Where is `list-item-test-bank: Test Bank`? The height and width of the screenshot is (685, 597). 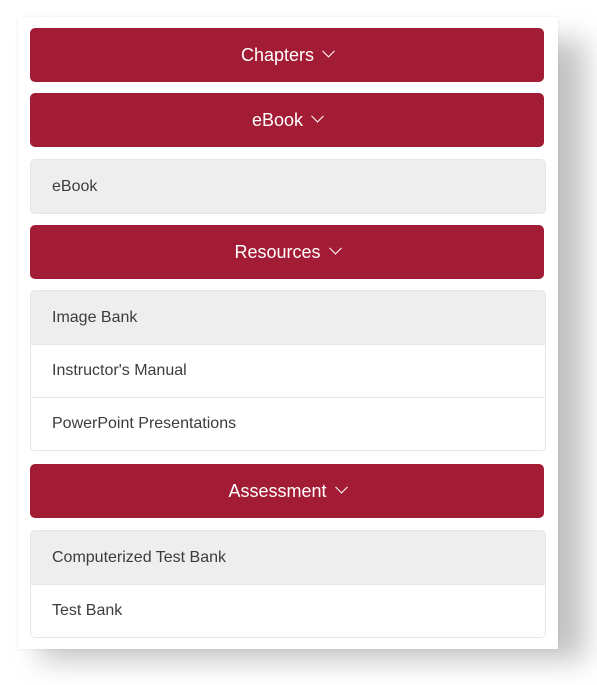
list-item-test-bank: Test Bank is located at coordinates (288, 610).